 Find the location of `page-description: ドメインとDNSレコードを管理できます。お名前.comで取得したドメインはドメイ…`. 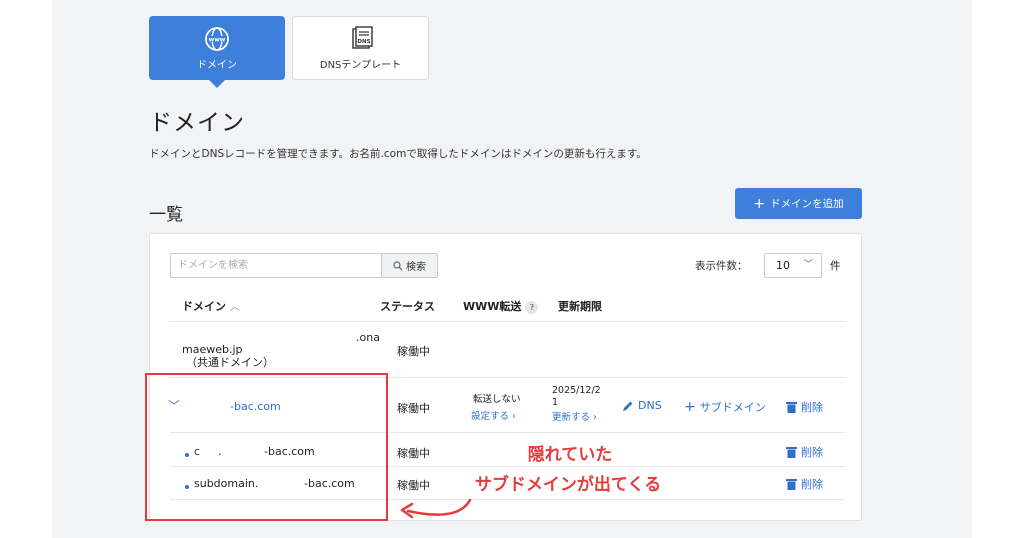

page-description: ドメインとDNSレコードを管理できます。お名前.comで取得したドメインはドメイ… is located at coordinates (398, 154).